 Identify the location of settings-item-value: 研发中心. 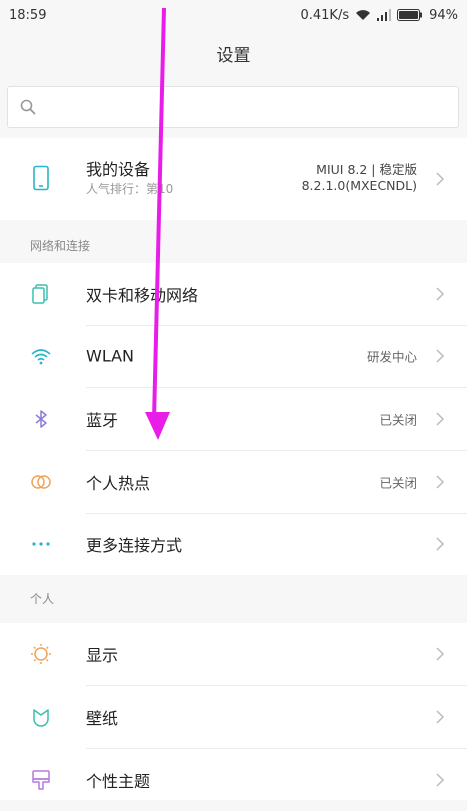
(391, 357).